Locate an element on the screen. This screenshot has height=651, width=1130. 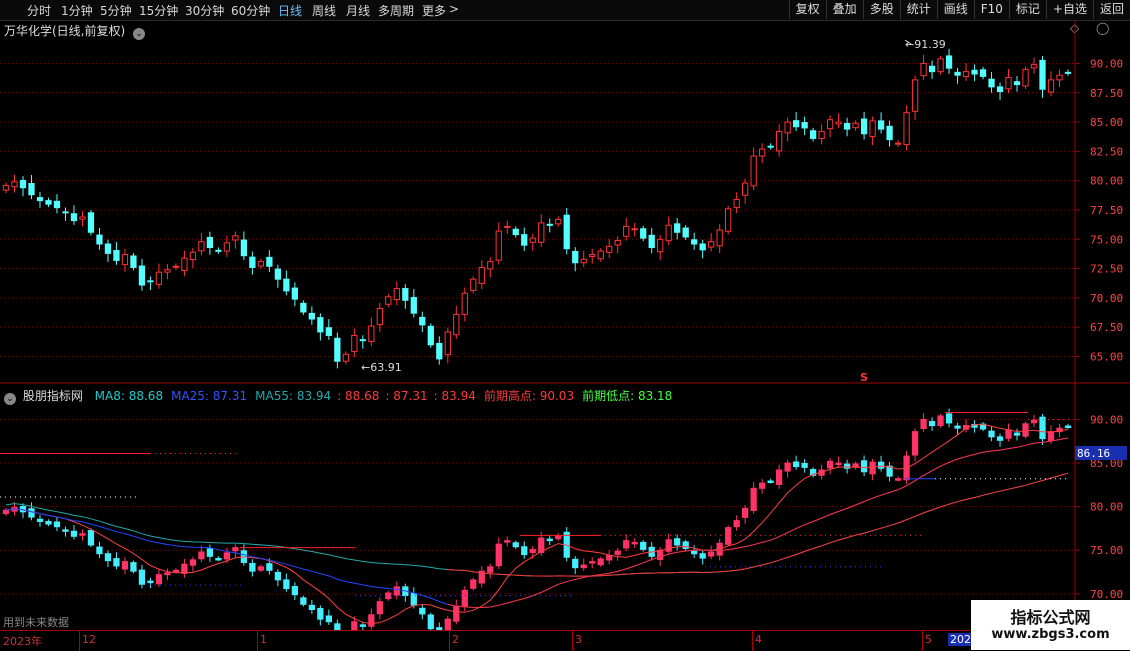
s-marker: S is located at coordinates (864, 377).